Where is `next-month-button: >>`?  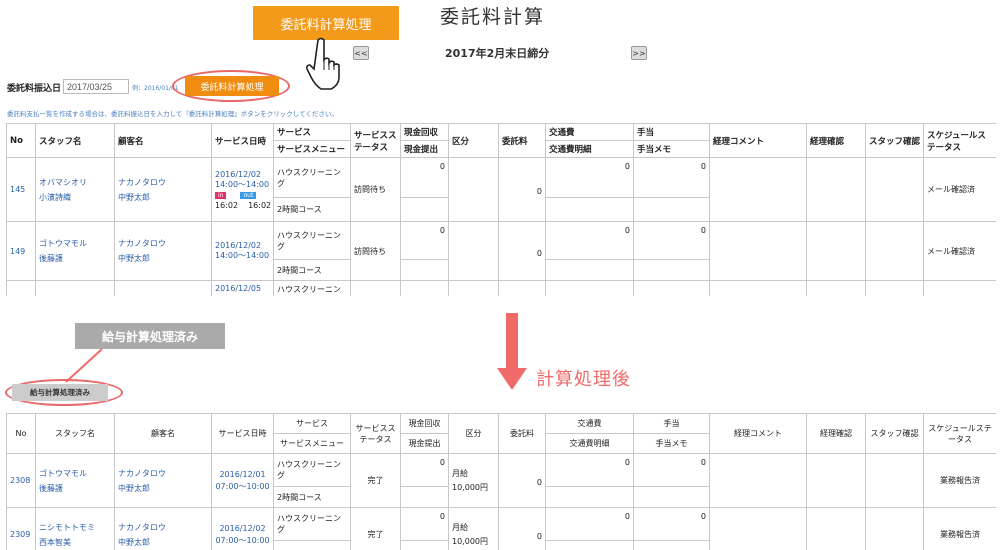
next-month-button: >> is located at coordinates (639, 53).